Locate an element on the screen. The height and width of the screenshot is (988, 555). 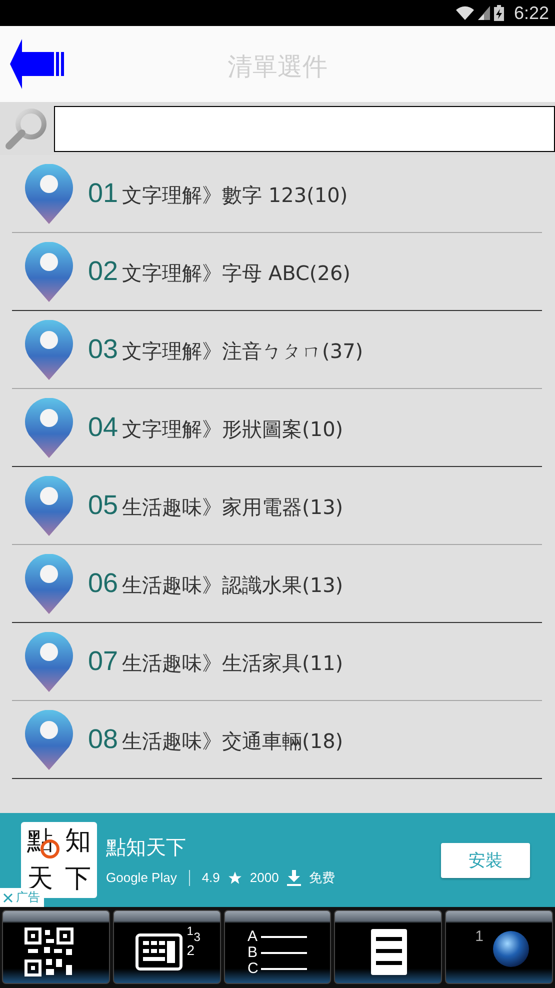
separator is located at coordinates (189, 878).